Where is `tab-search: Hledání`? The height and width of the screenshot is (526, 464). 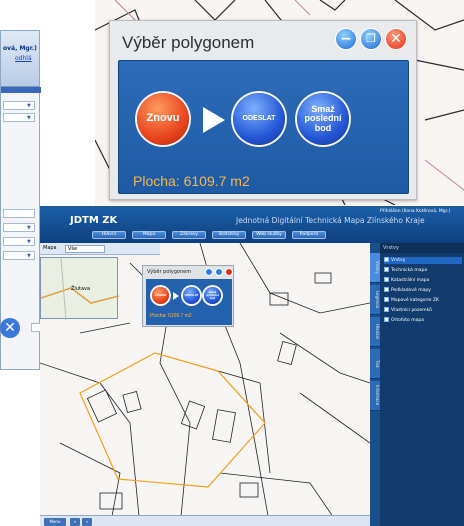
tab-search: Hledání is located at coordinates (375, 332).